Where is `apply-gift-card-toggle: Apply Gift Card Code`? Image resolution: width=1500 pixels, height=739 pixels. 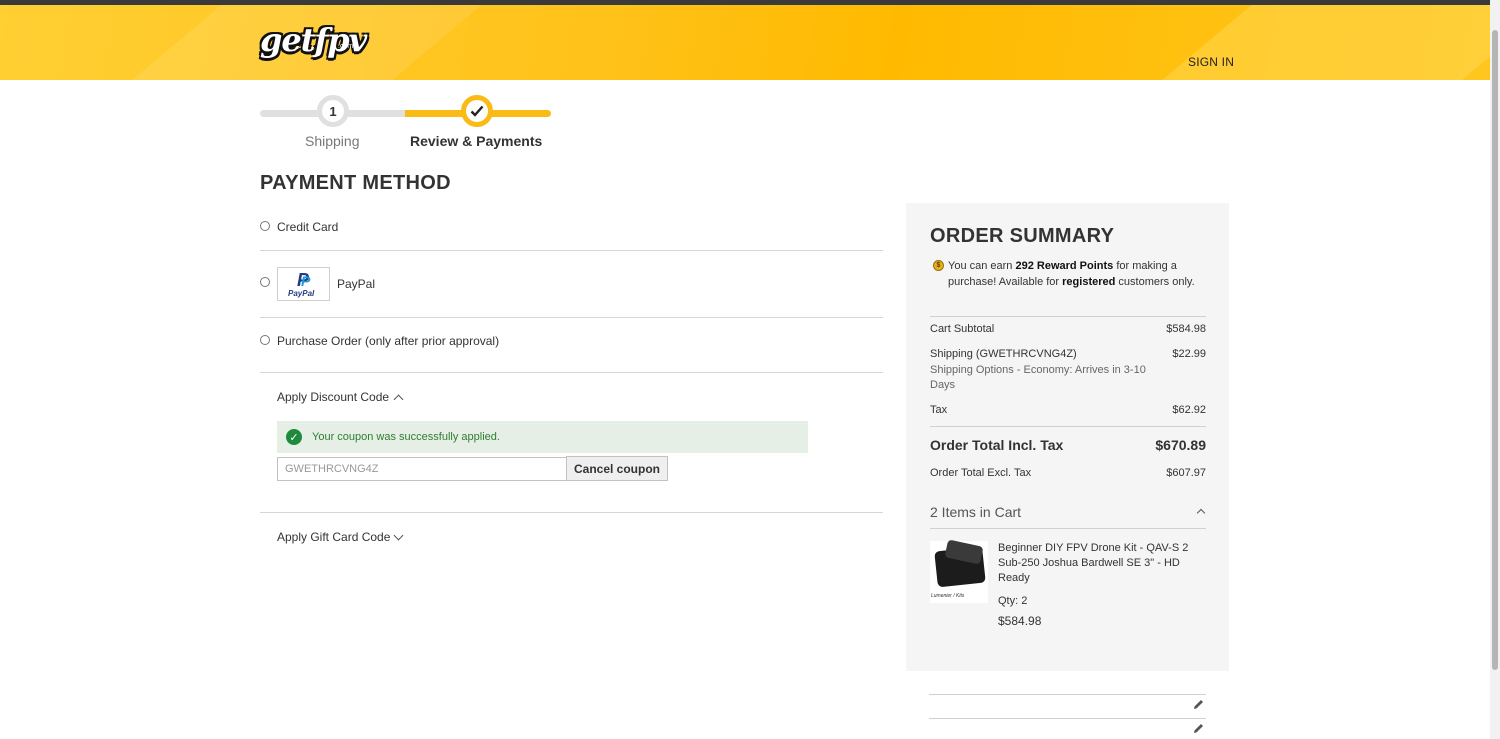
apply-gift-card-toggle: Apply Gift Card Code is located at coordinates (333, 537).